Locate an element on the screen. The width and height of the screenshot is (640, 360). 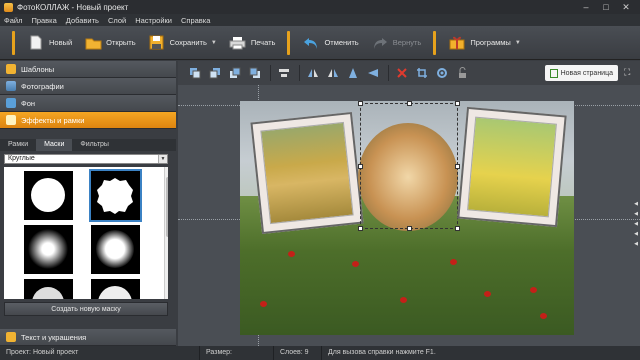
section-effects-frames: Эффекты и рамки is located at coordinates (88, 120).